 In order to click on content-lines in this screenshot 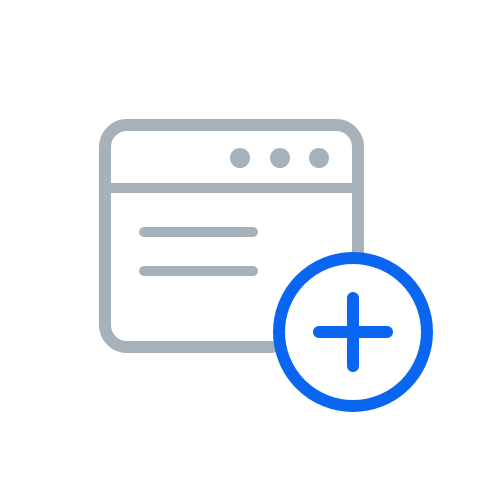, I will do `click(198, 251)`.